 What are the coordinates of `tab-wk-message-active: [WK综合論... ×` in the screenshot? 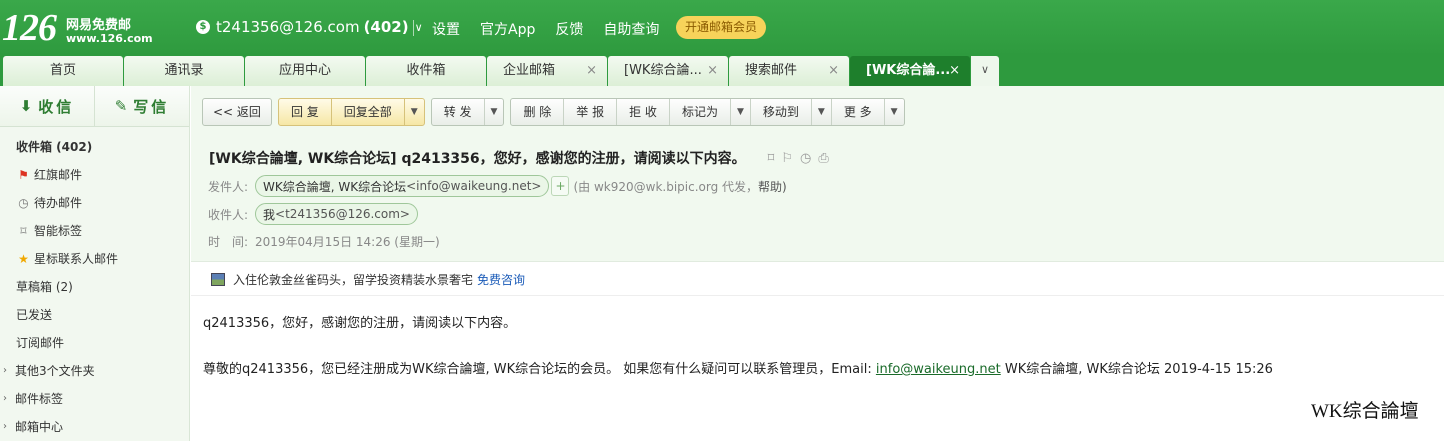 It's located at (910, 71).